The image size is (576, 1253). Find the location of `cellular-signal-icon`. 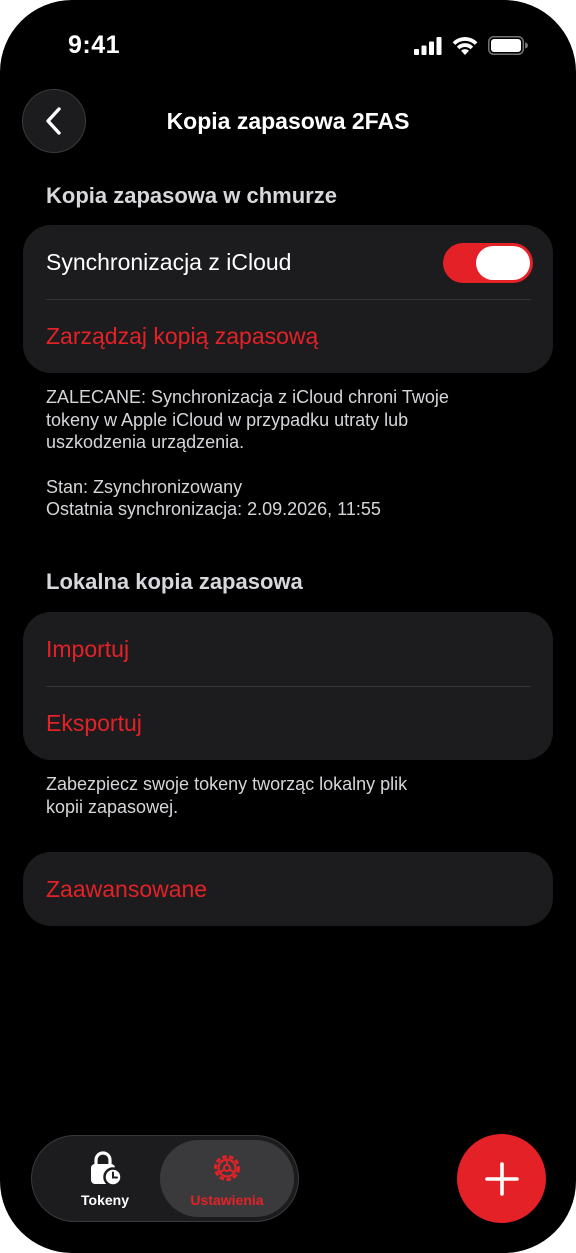

cellular-signal-icon is located at coordinates (428, 45).